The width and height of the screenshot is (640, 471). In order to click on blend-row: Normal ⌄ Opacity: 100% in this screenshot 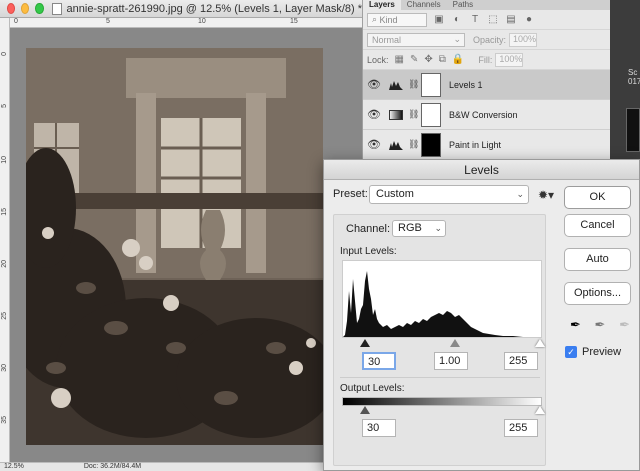, I will do `click(486, 40)`.